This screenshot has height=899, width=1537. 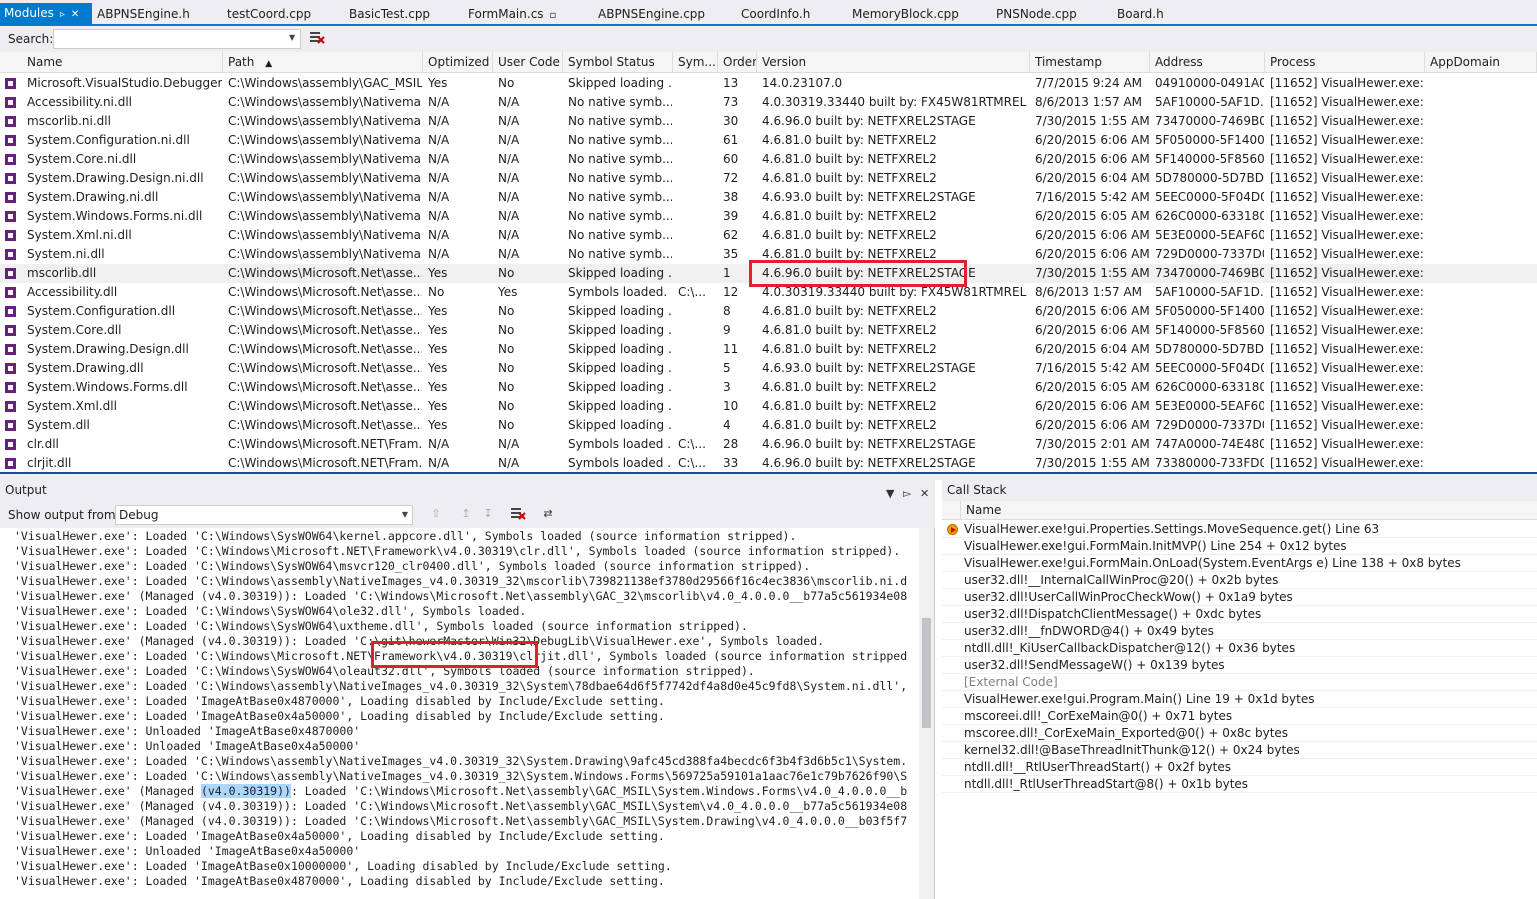 I want to click on column-header-label: Path, so click(x=241, y=62).